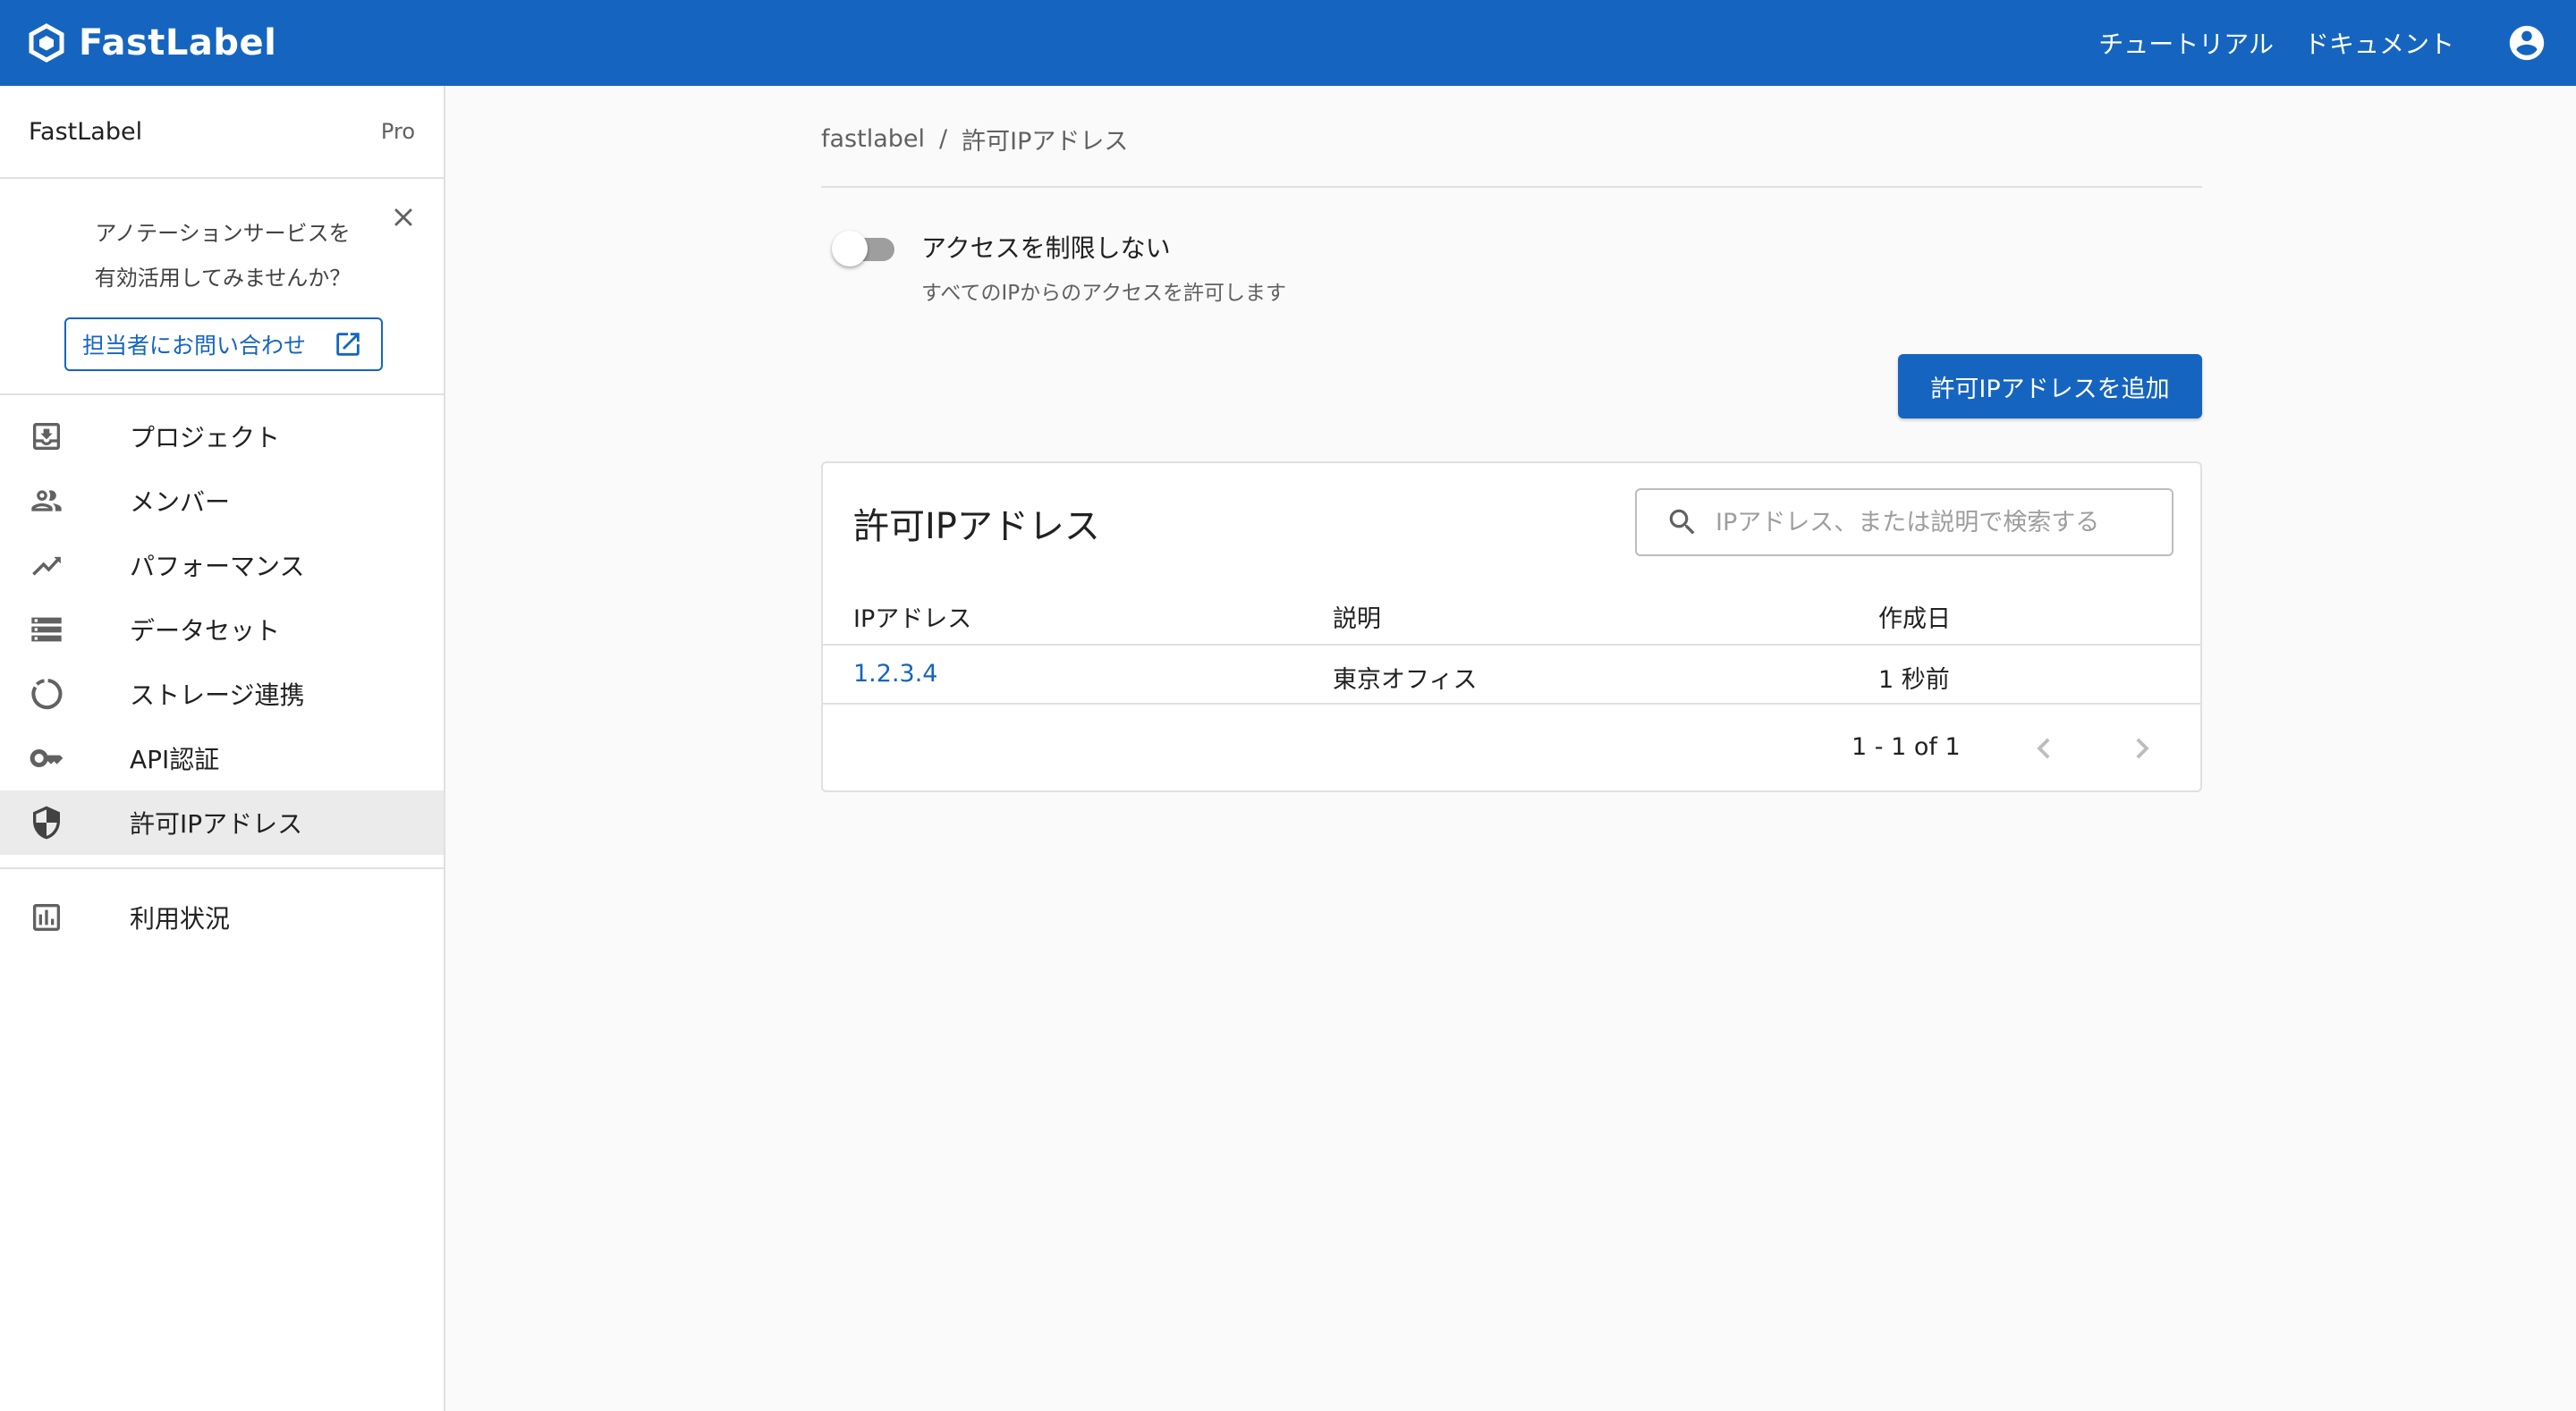 The width and height of the screenshot is (2576, 1411). Describe the element at coordinates (205, 438) in the screenshot. I see `sidebar-item-label: プロジェクト` at that location.